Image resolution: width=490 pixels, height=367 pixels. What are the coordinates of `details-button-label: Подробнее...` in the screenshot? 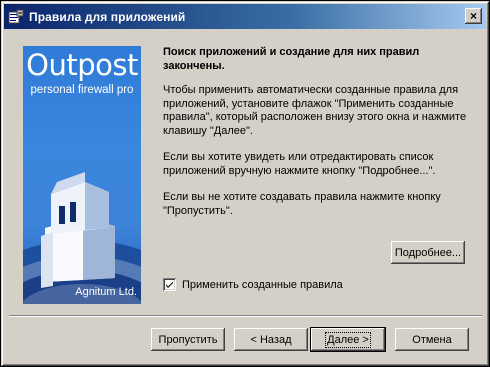 It's located at (428, 252).